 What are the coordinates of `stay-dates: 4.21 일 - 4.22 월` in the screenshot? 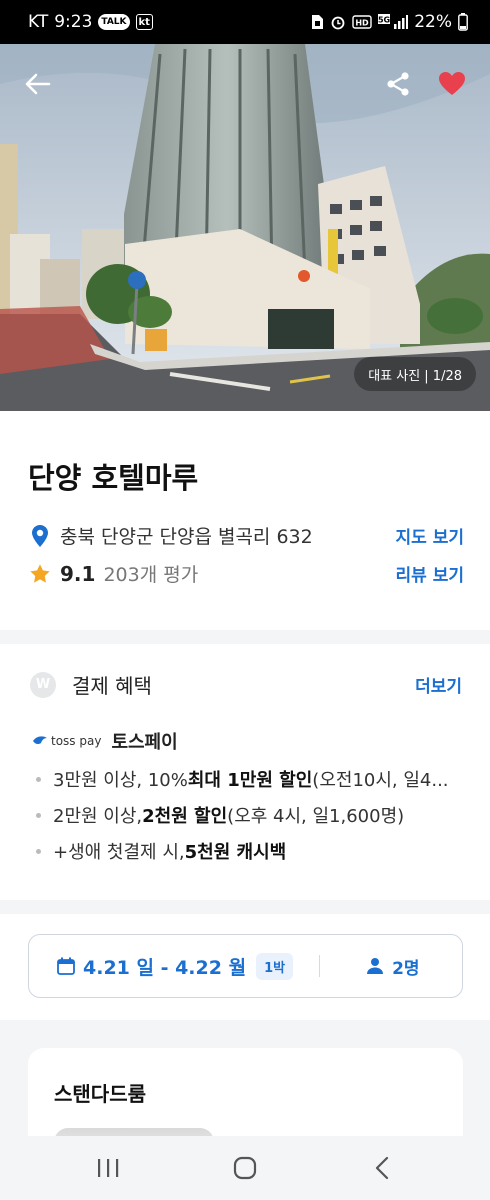 It's located at (164, 966).